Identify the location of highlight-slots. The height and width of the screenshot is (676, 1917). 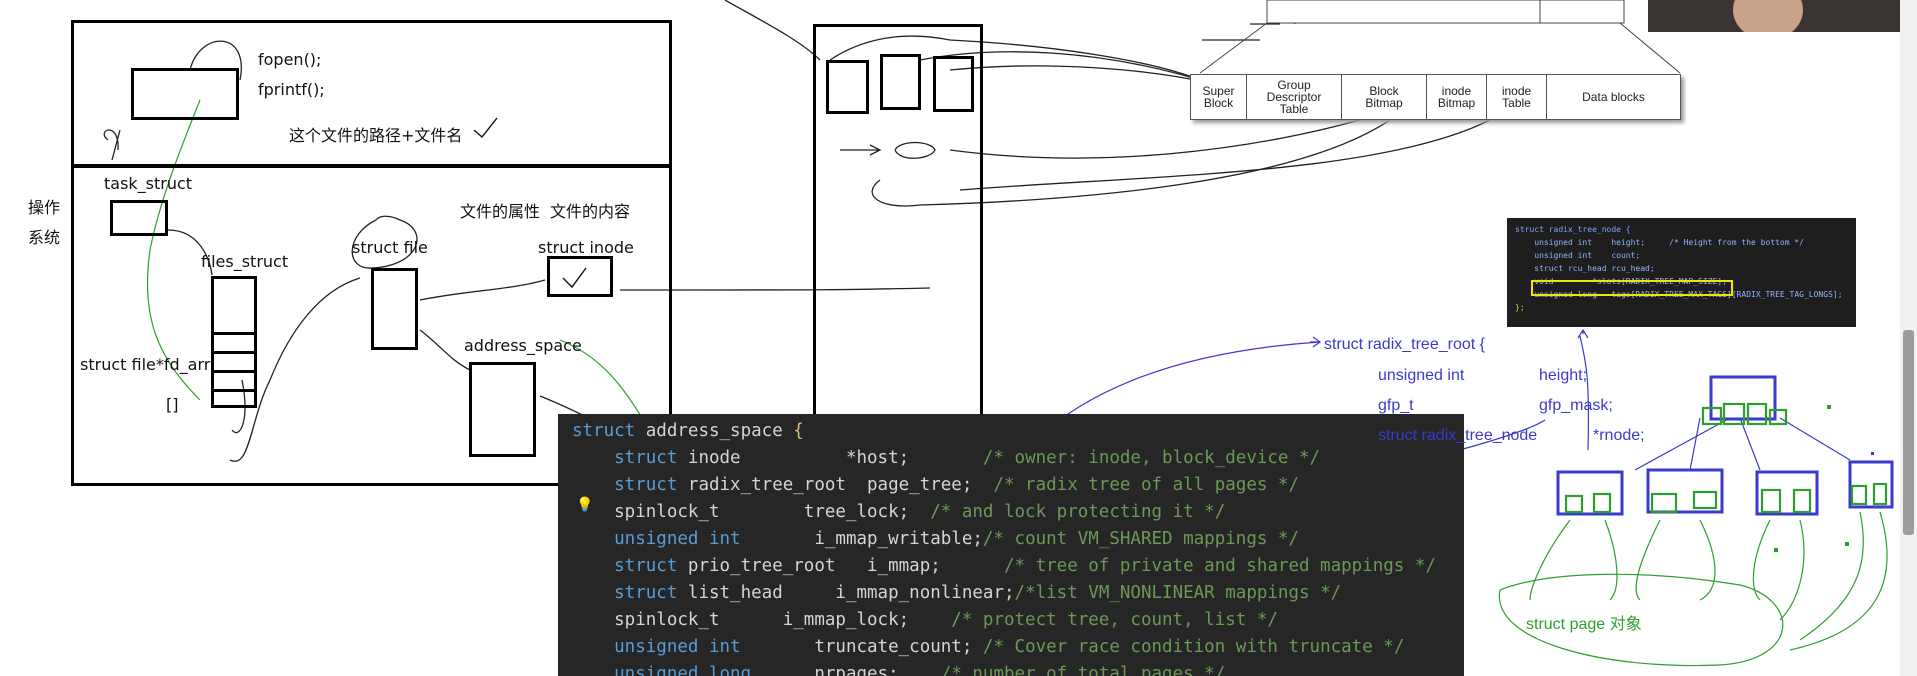
(1632, 288).